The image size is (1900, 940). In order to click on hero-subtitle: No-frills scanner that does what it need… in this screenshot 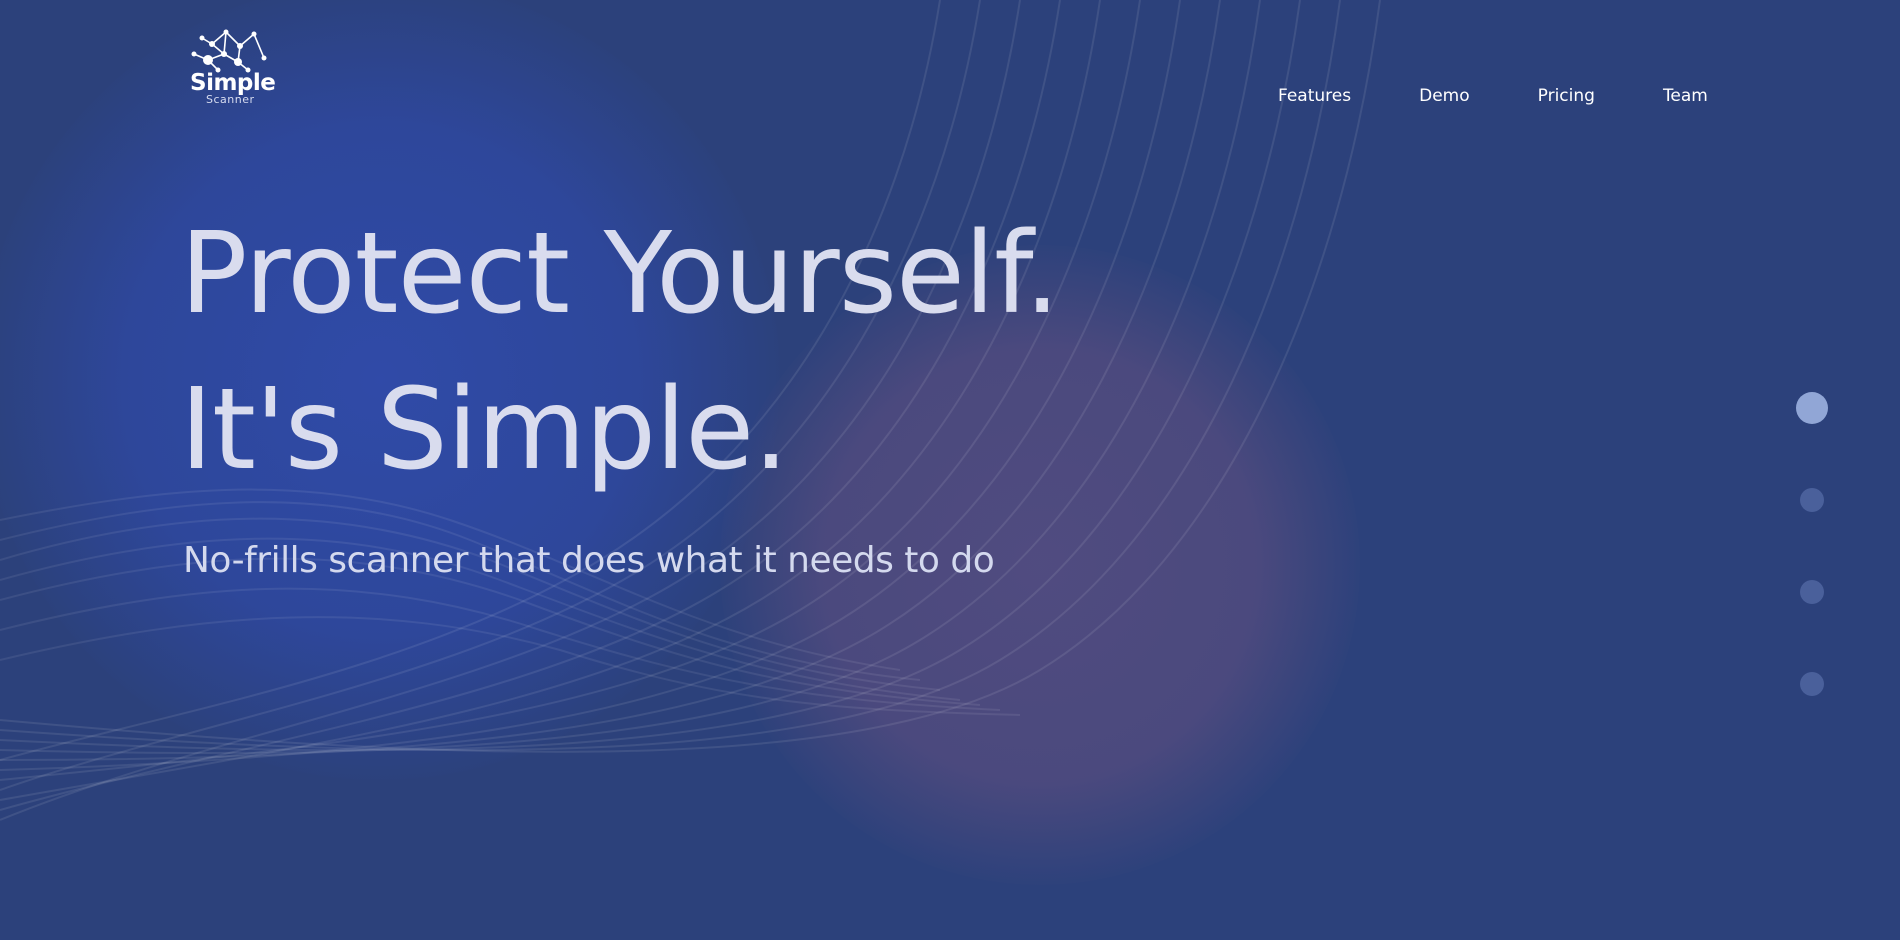, I will do `click(589, 560)`.